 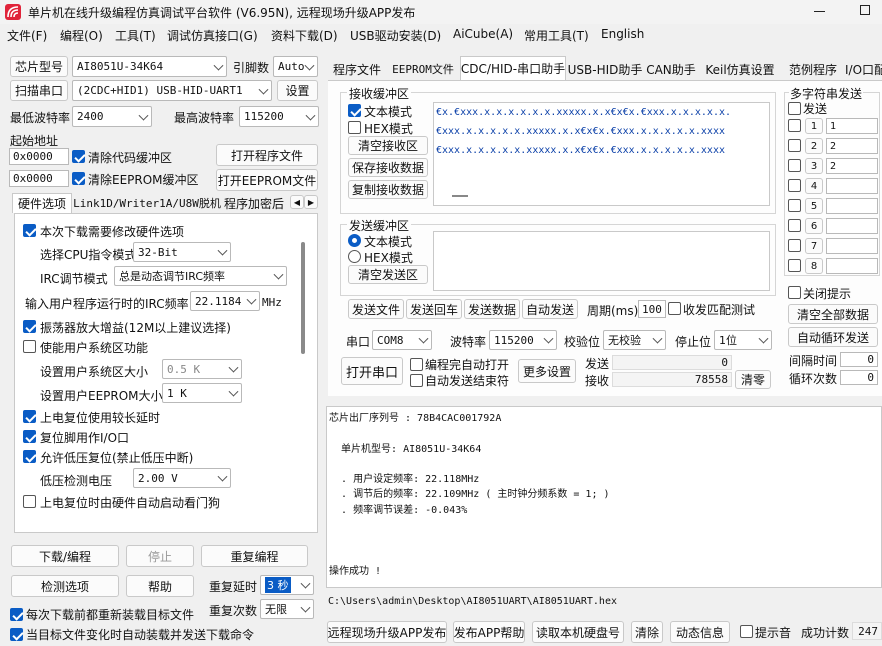 What do you see at coordinates (39, 156) in the screenshot?
I see `code-addr-input: 0x0000` at bounding box center [39, 156].